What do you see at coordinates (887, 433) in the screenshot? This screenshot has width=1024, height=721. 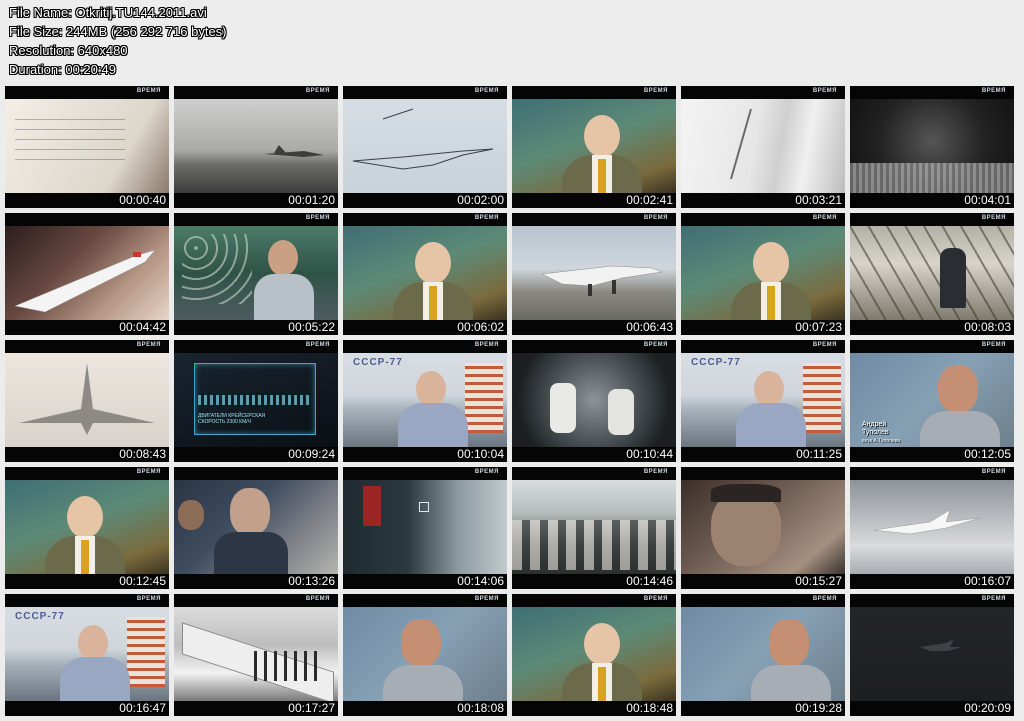 I see `name-caption: Андрей Туполев внук А.Туполева` at bounding box center [887, 433].